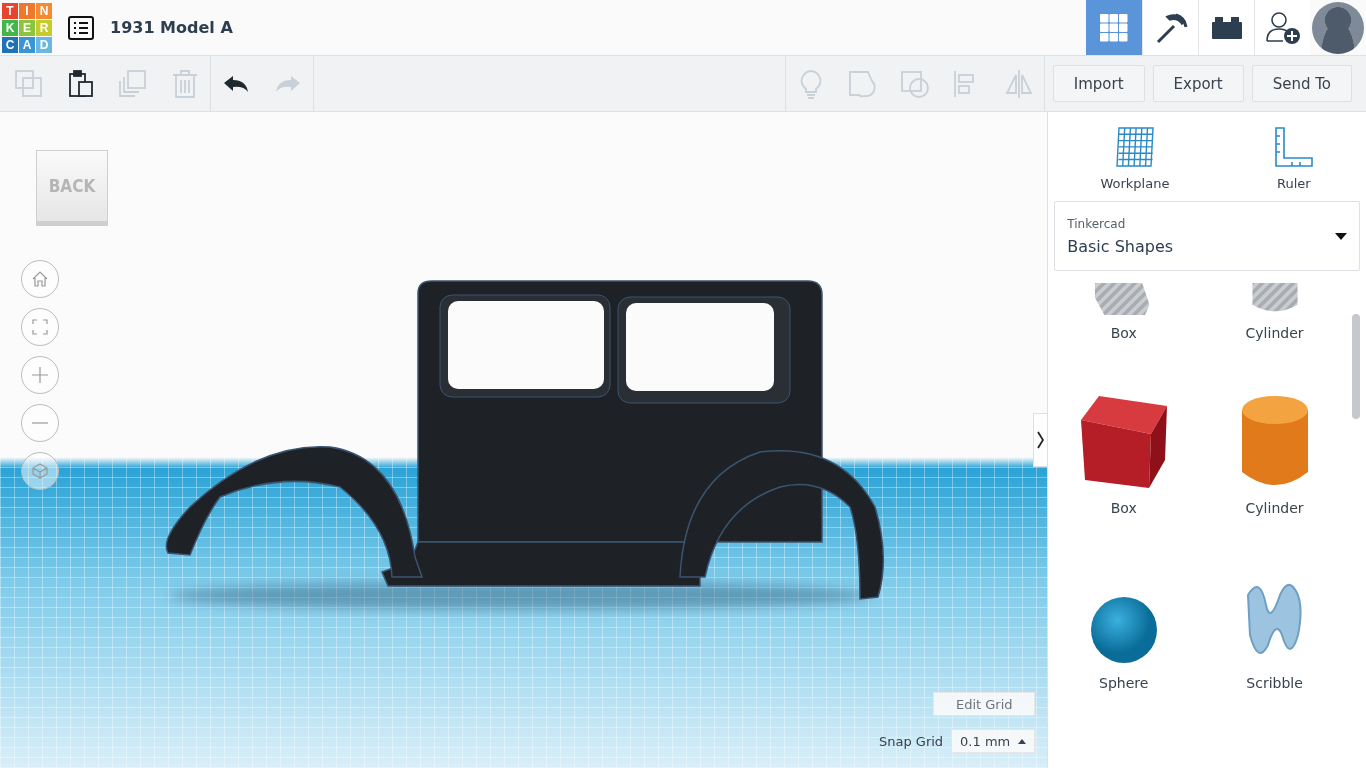 The width and height of the screenshot is (1366, 768). I want to click on brick-icon, so click(1226, 27).